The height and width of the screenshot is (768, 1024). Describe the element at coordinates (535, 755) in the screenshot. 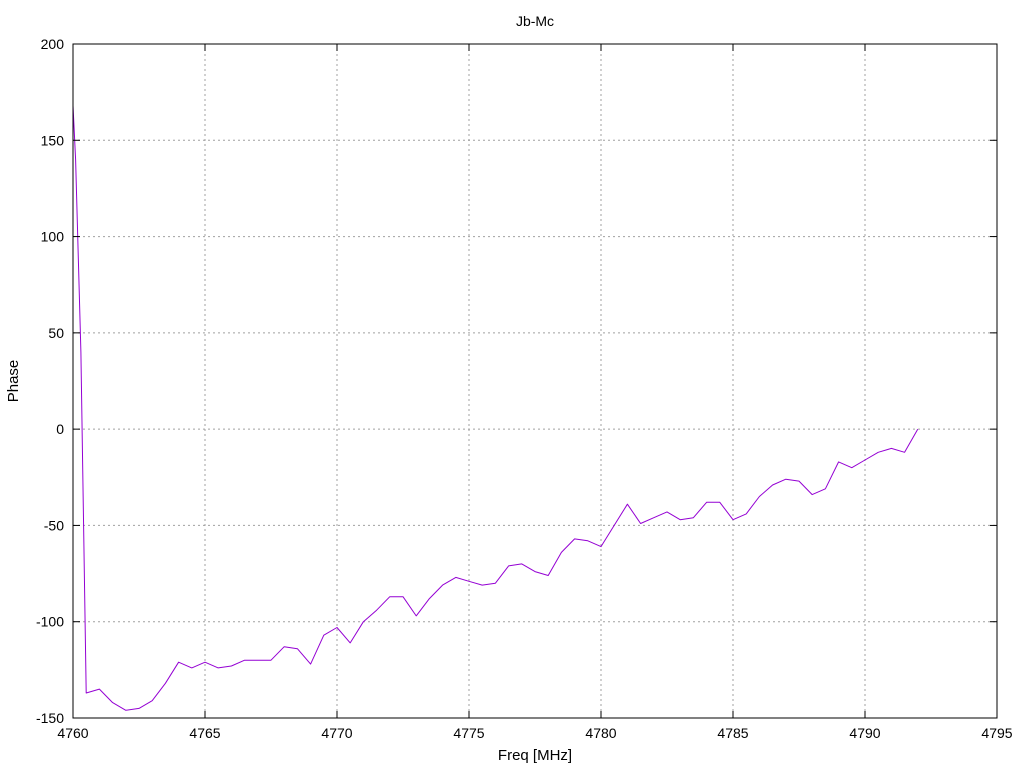

I see `x-axis-label: Freq [MHz]` at that location.